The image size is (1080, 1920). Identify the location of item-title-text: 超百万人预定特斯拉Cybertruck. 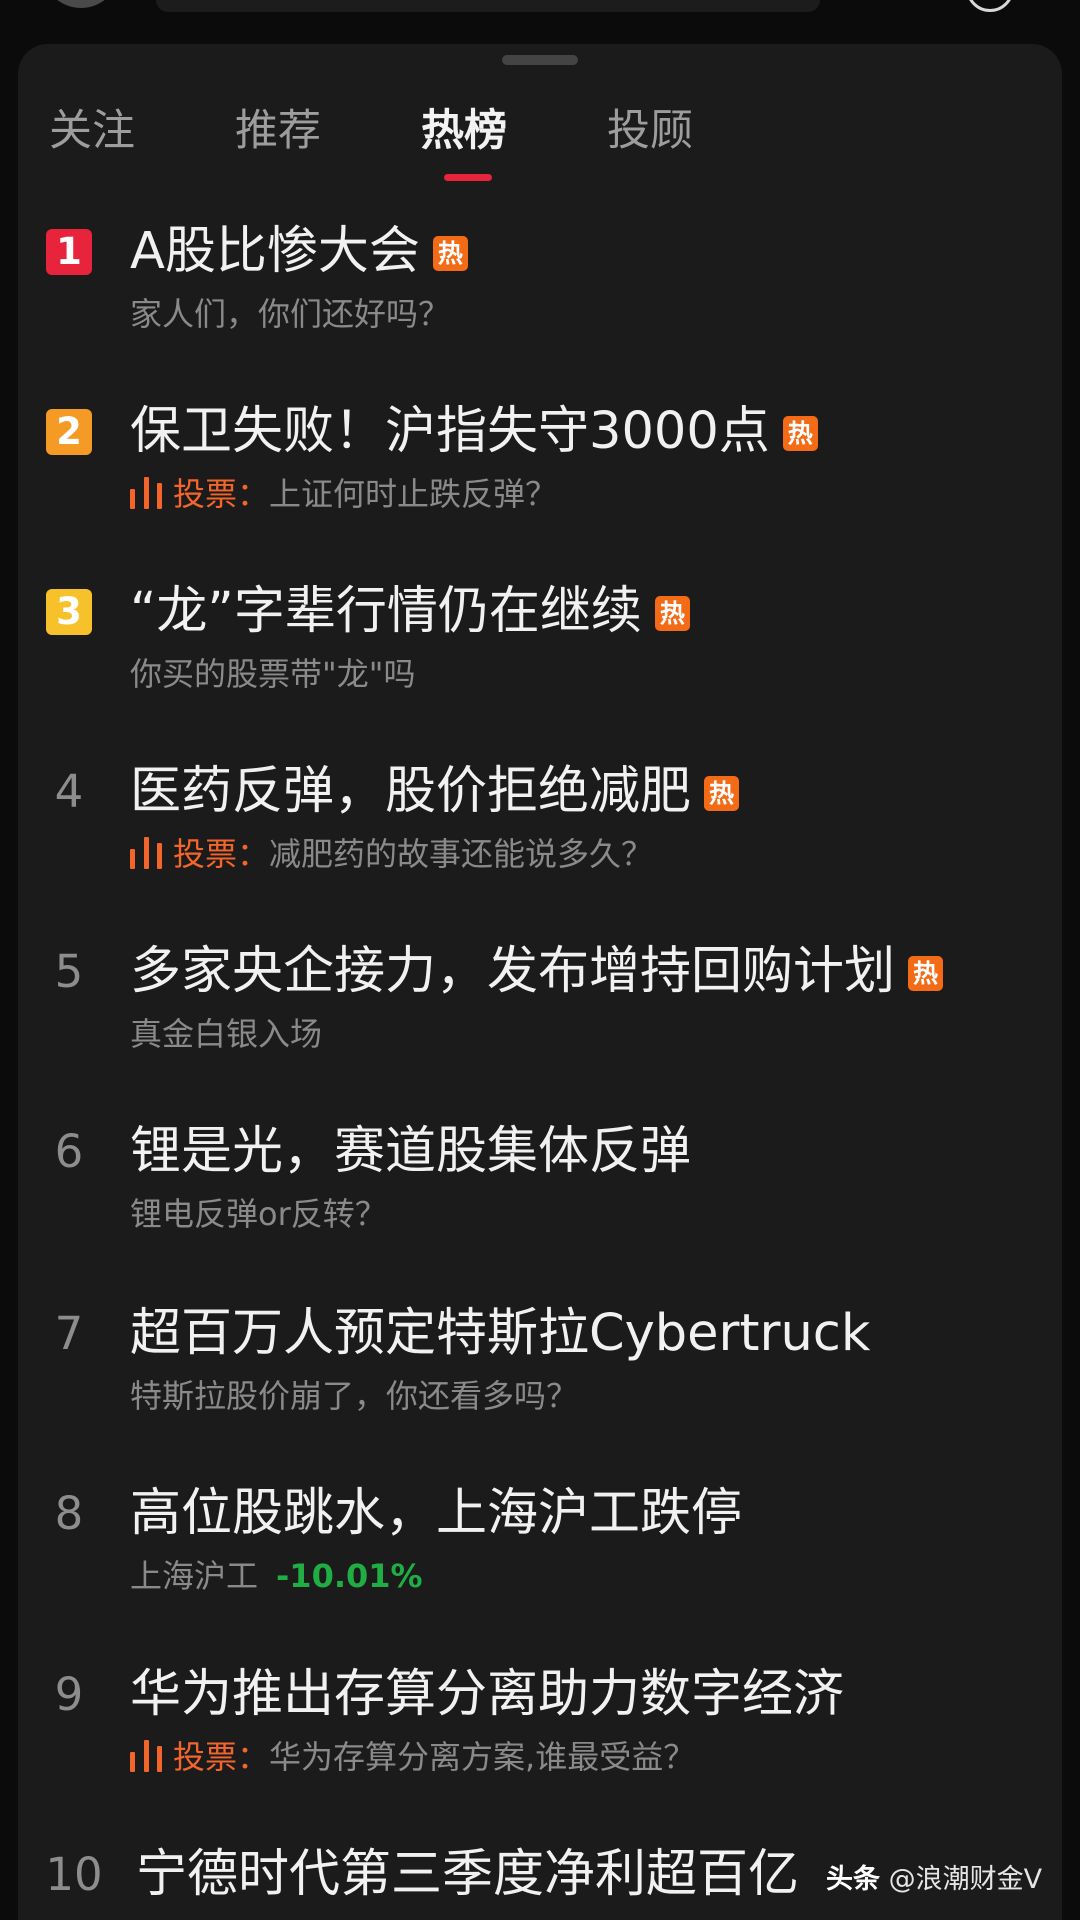
(500, 1333).